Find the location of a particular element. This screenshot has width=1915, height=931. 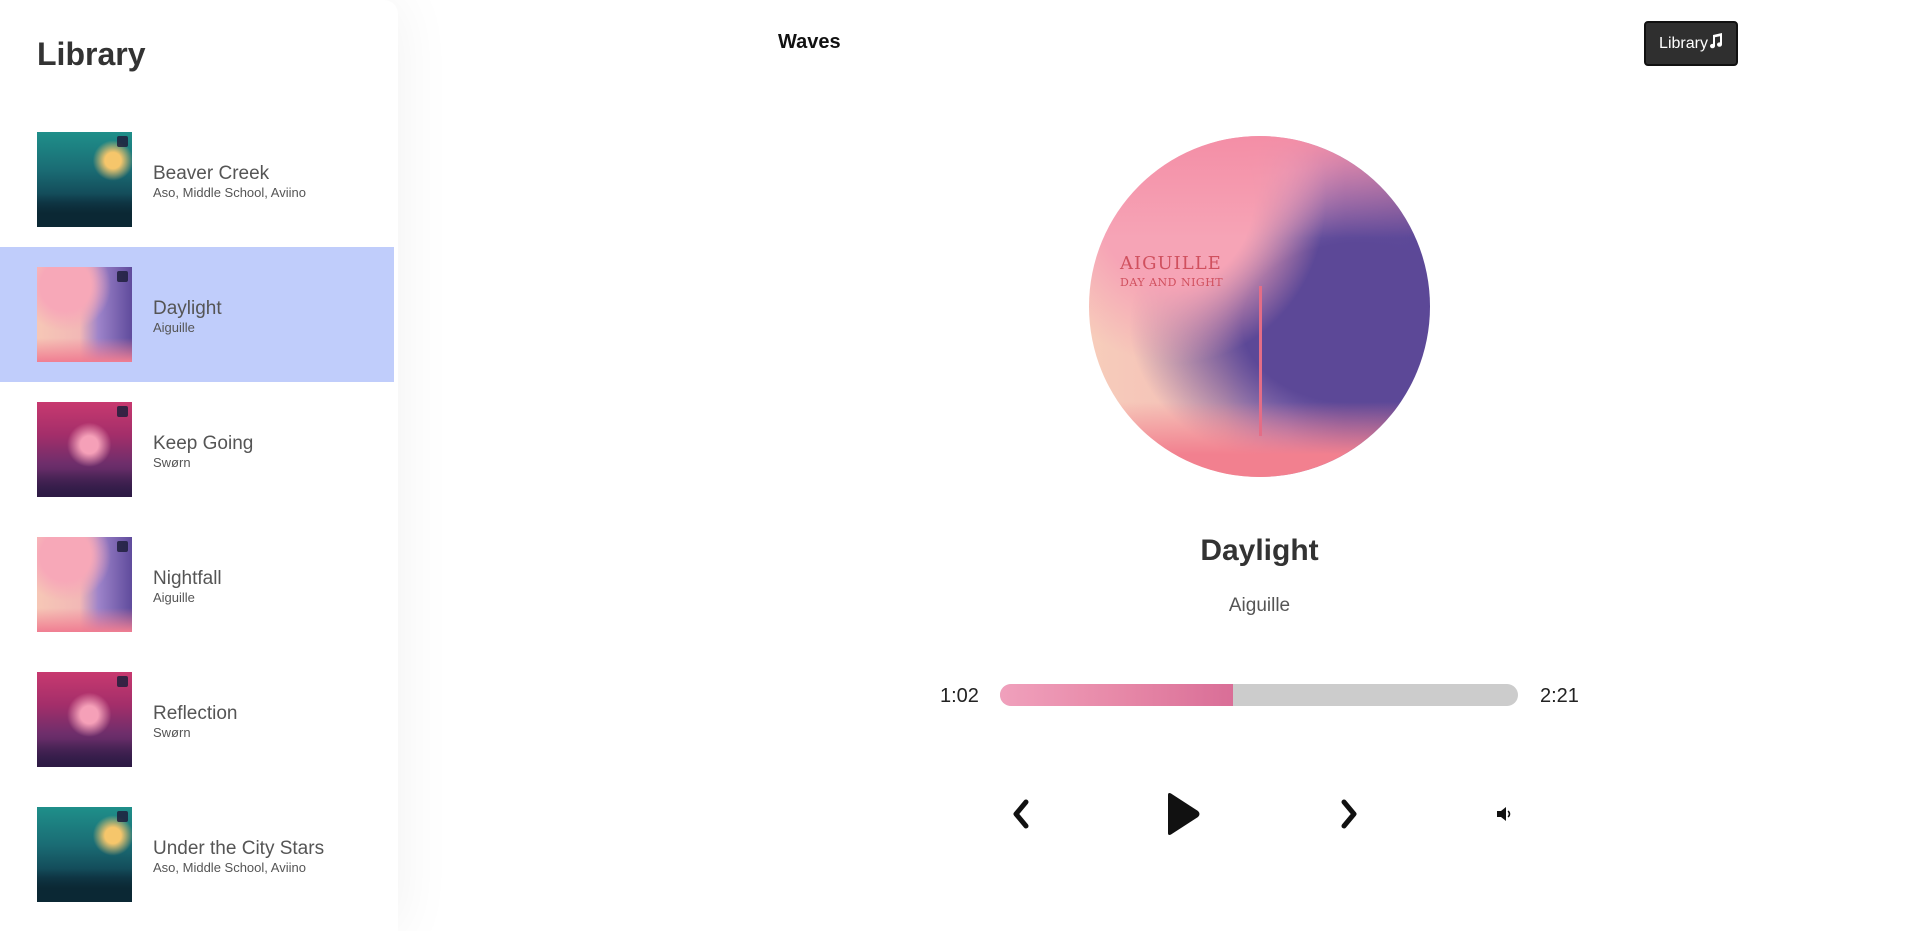

song-item-daylight: Daylight Aiguille is located at coordinates (197, 314).